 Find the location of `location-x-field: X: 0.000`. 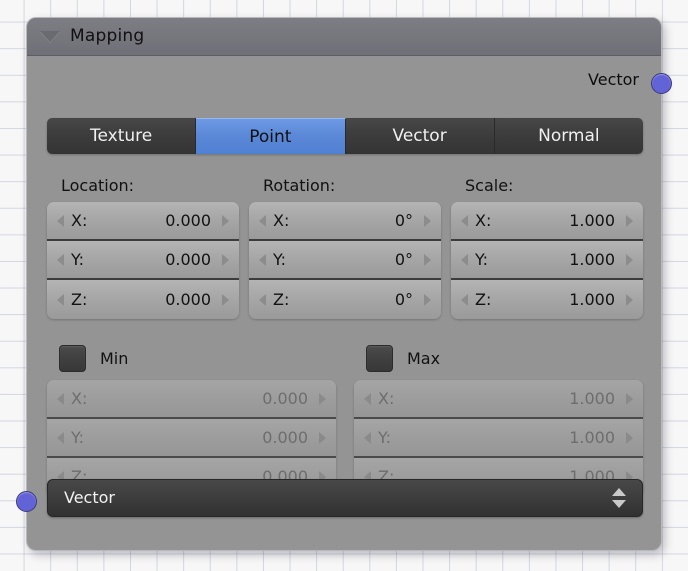

location-x-field: X: 0.000 is located at coordinates (143, 221).